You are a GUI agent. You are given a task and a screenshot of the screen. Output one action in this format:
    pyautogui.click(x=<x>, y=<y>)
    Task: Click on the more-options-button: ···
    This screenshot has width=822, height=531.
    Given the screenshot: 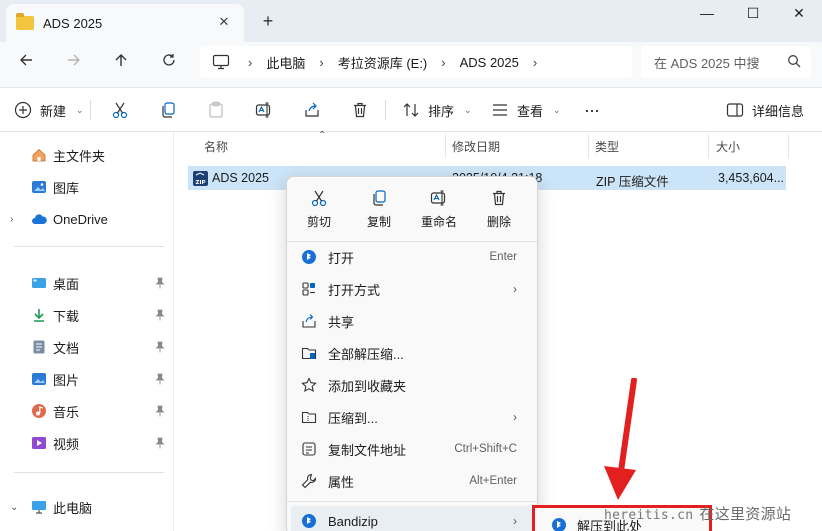 What is the action you would take?
    pyautogui.click(x=592, y=110)
    